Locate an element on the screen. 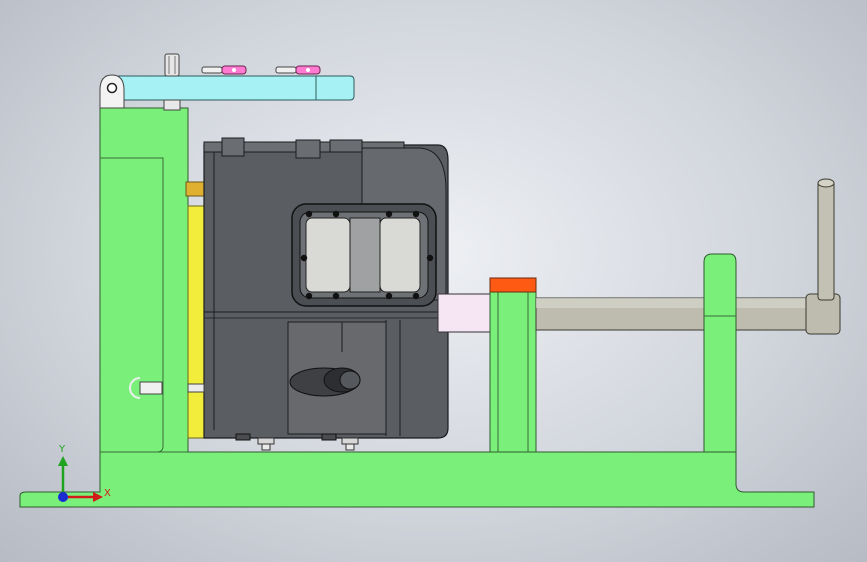  handle-assembly is located at coordinates (823, 256).